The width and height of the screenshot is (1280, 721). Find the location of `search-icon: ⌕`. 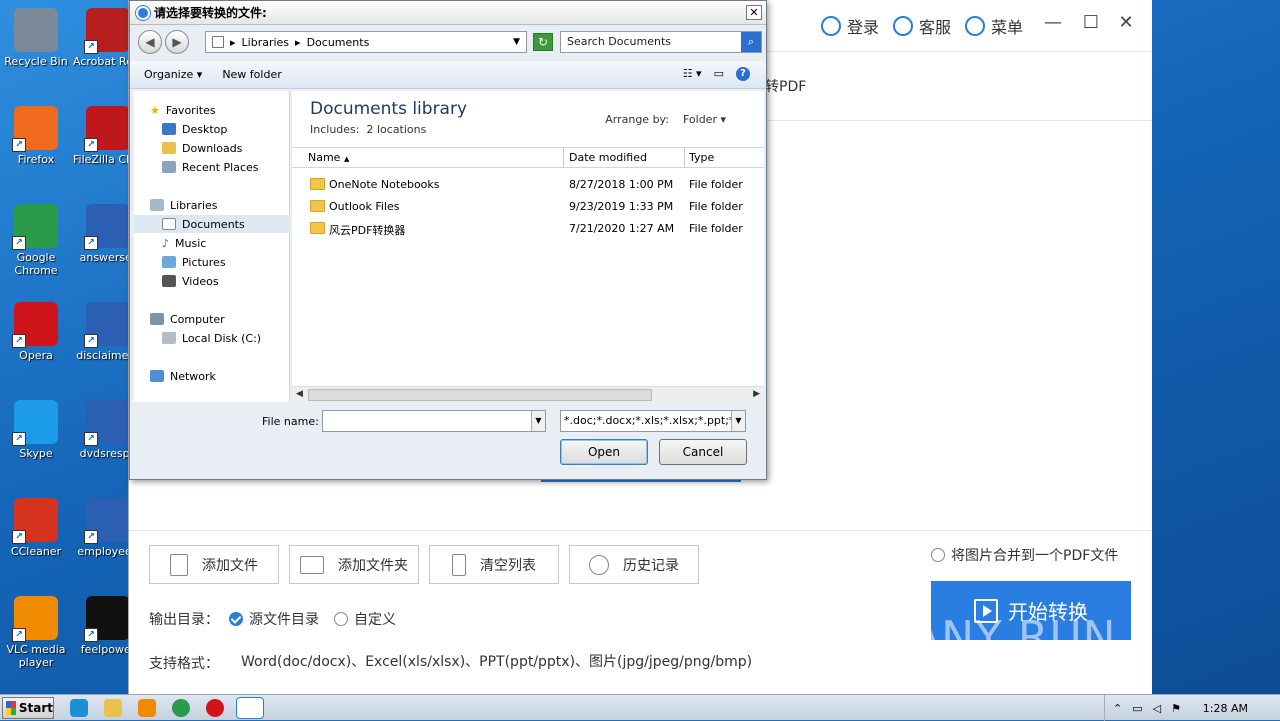

search-icon: ⌕ is located at coordinates (751, 42).